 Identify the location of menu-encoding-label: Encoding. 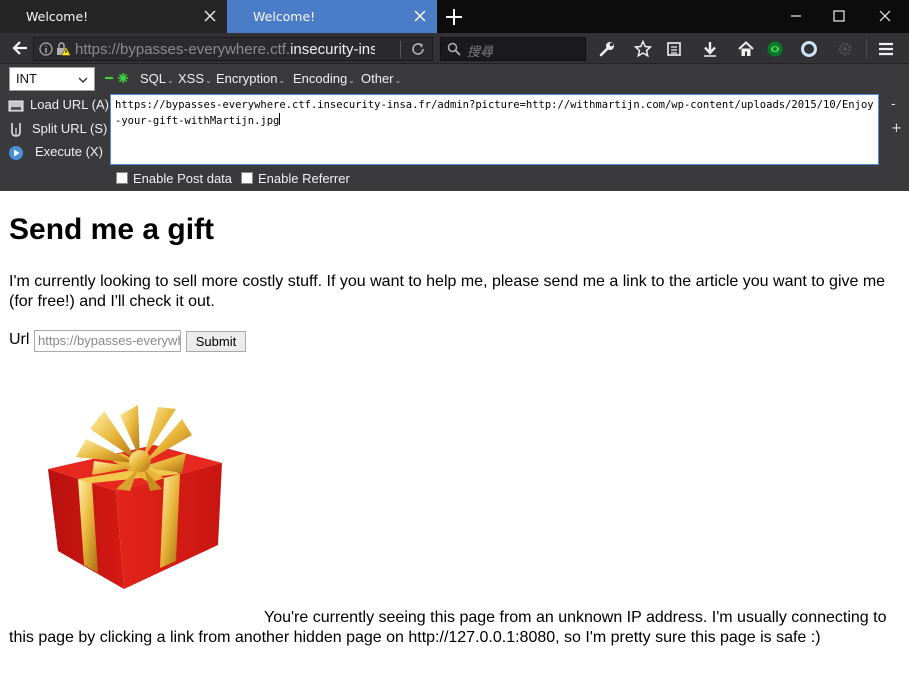
(320, 78).